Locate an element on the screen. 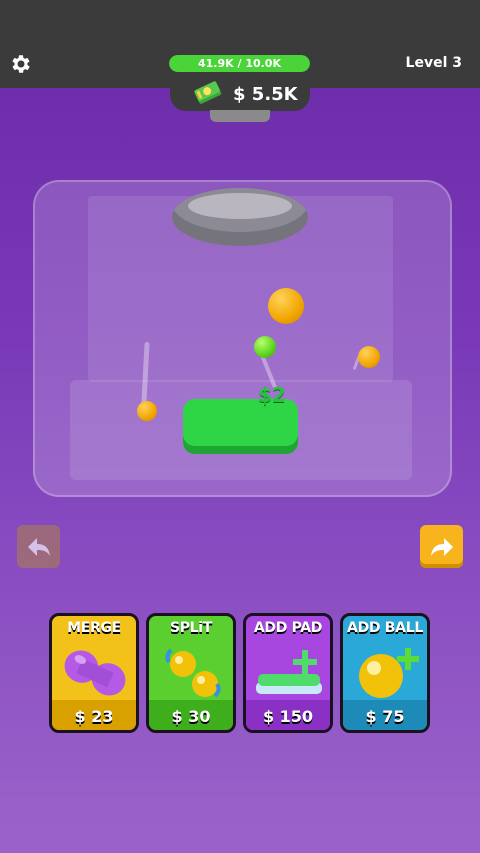  redo-button is located at coordinates (441, 546).